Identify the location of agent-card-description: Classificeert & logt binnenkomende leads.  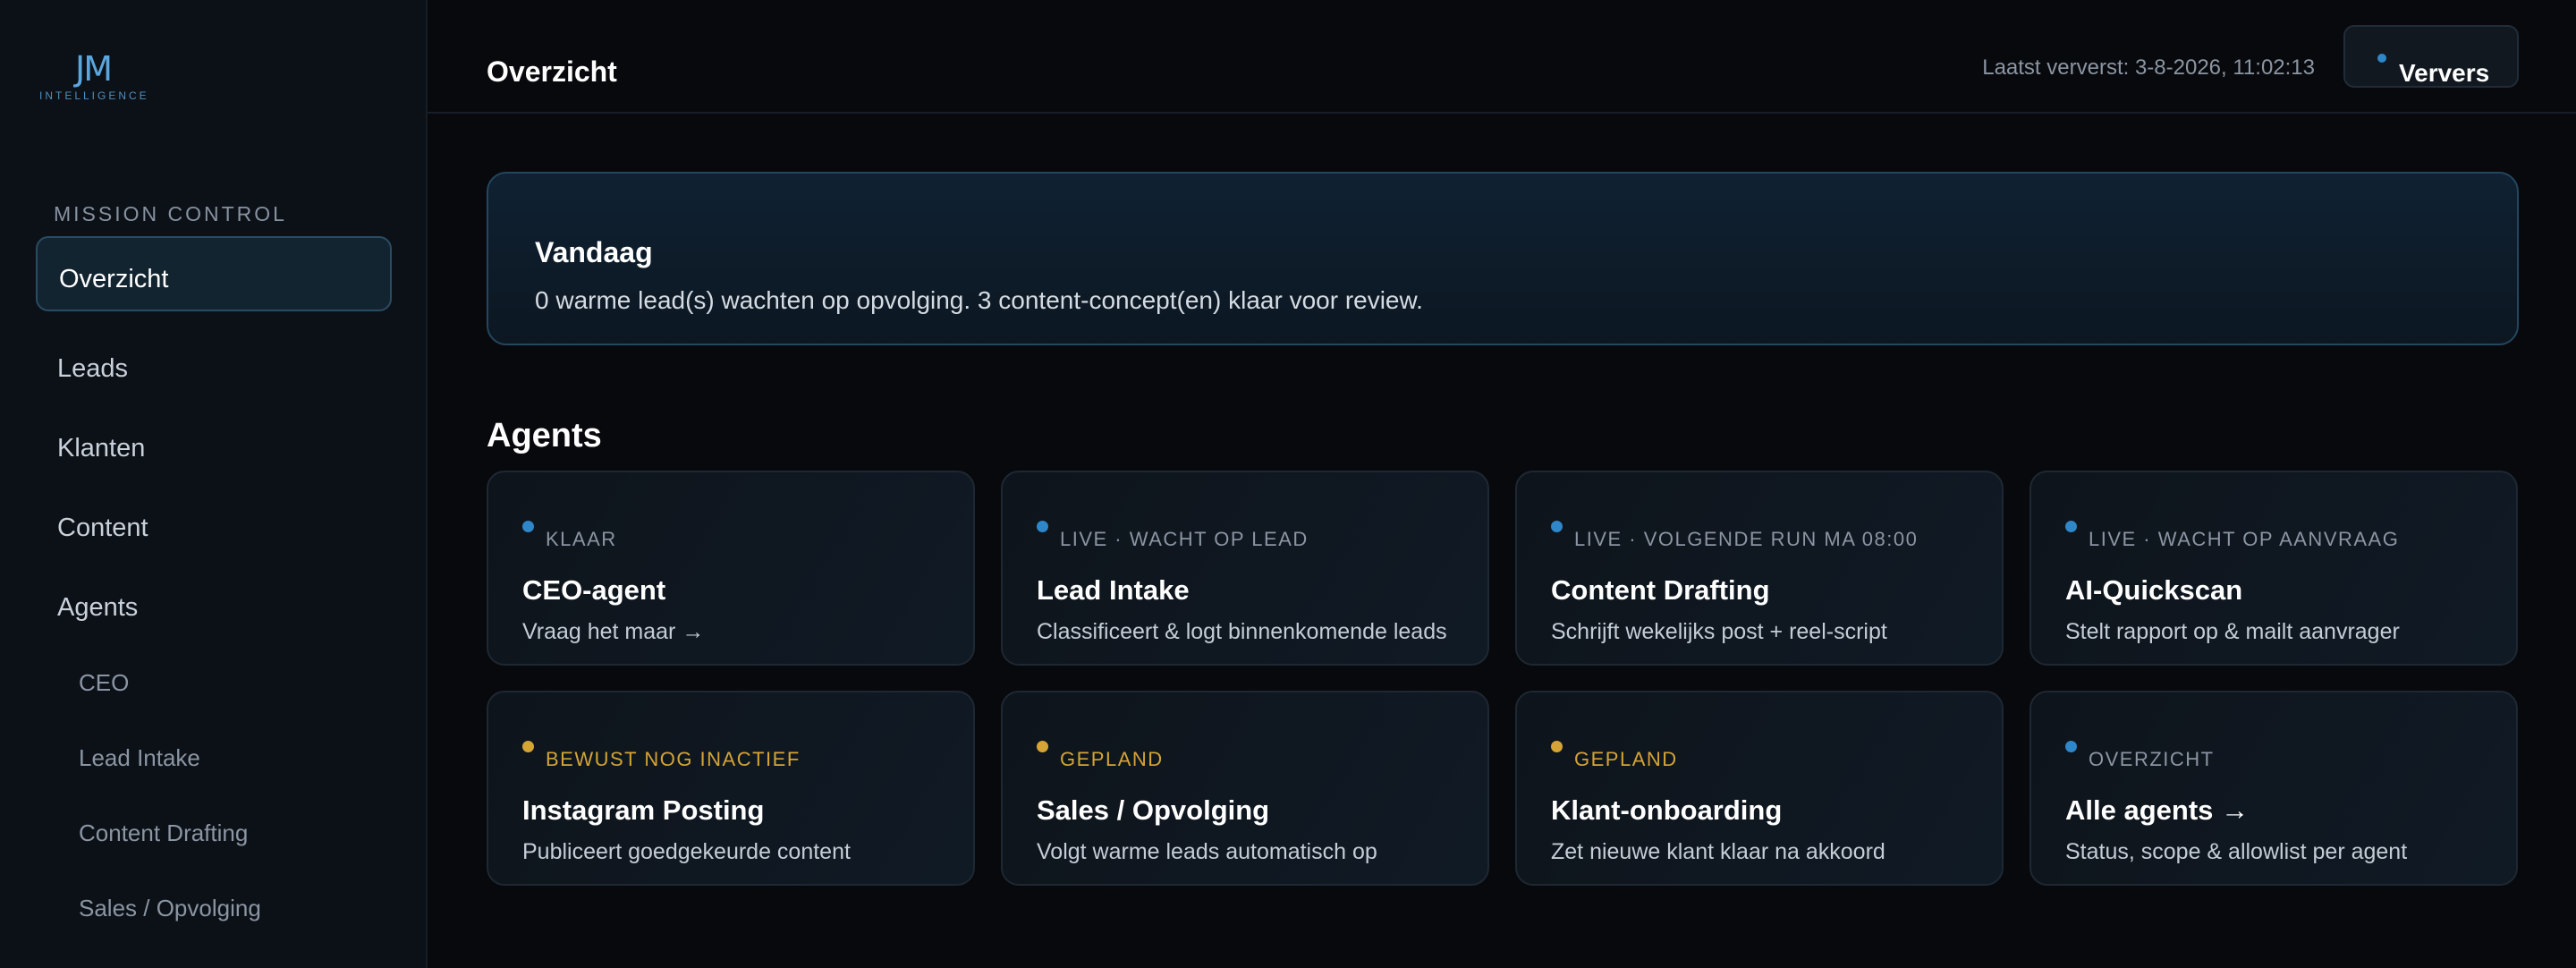
(1242, 631).